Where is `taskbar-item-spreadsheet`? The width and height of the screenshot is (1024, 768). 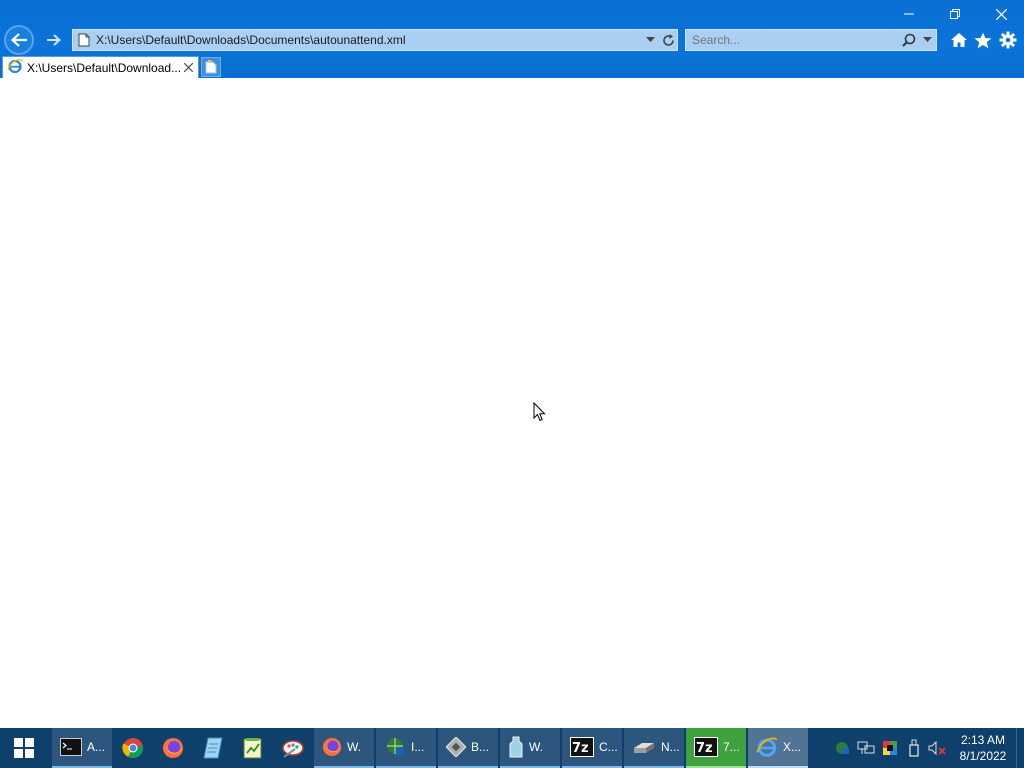
taskbar-item-spreadsheet is located at coordinates (253, 748).